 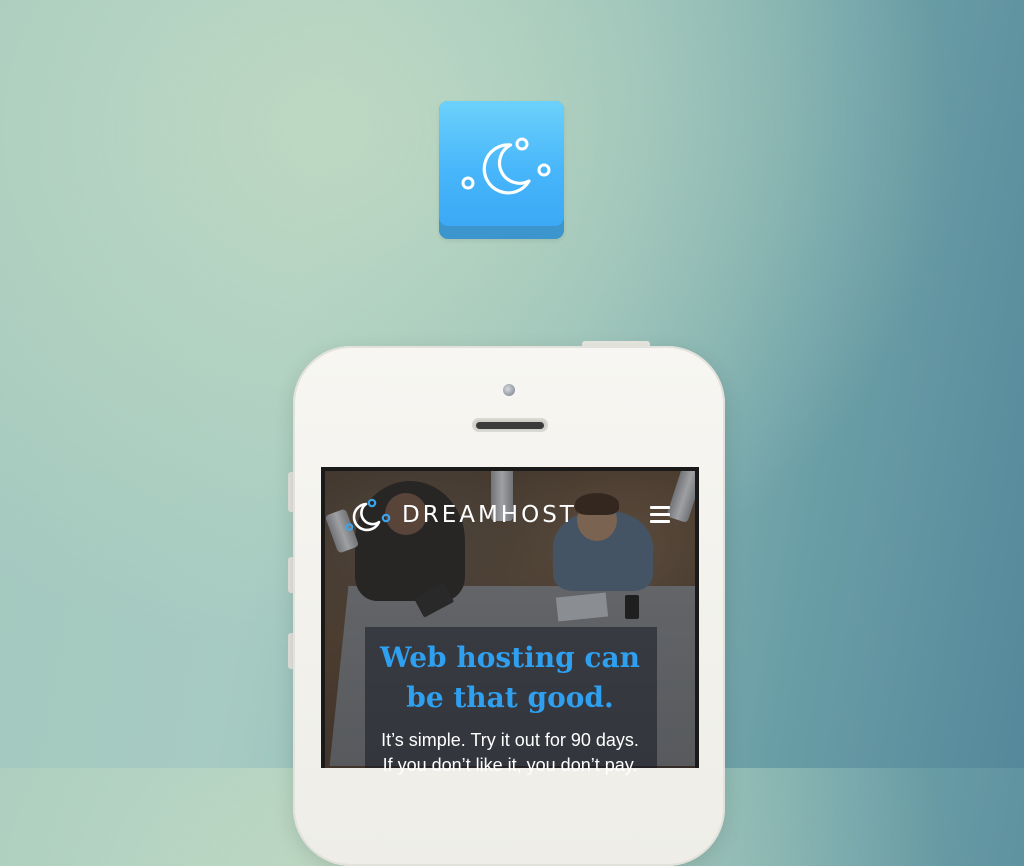 I want to click on dreamhost-app-icon, so click(x=501, y=170).